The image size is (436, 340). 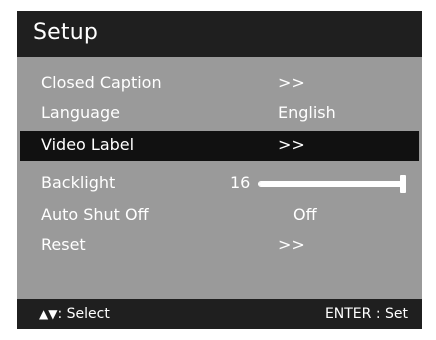 I want to click on backlight-slider-fill, so click(x=332, y=184).